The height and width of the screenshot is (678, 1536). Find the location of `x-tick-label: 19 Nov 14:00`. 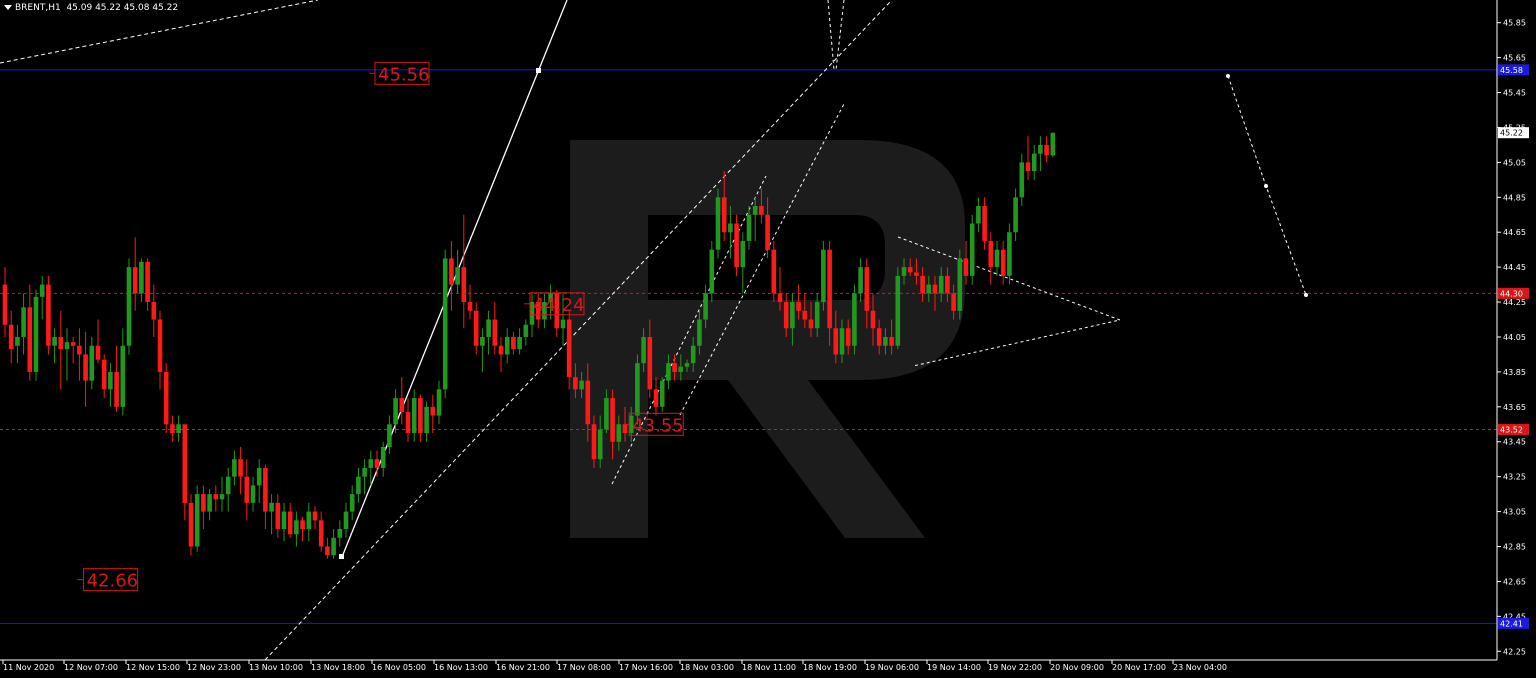

x-tick-label: 19 Nov 14:00 is located at coordinates (954, 667).